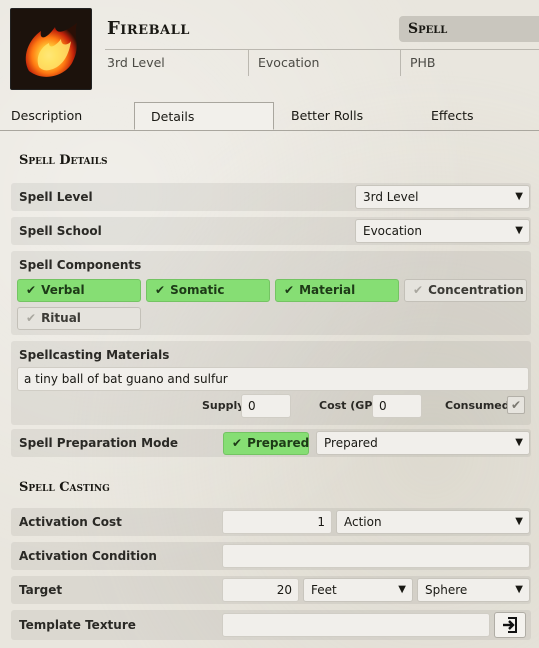 The height and width of the screenshot is (648, 539). Describe the element at coordinates (79, 290) in the screenshot. I see `component-verbal-toggle: ✔ Verbal` at that location.